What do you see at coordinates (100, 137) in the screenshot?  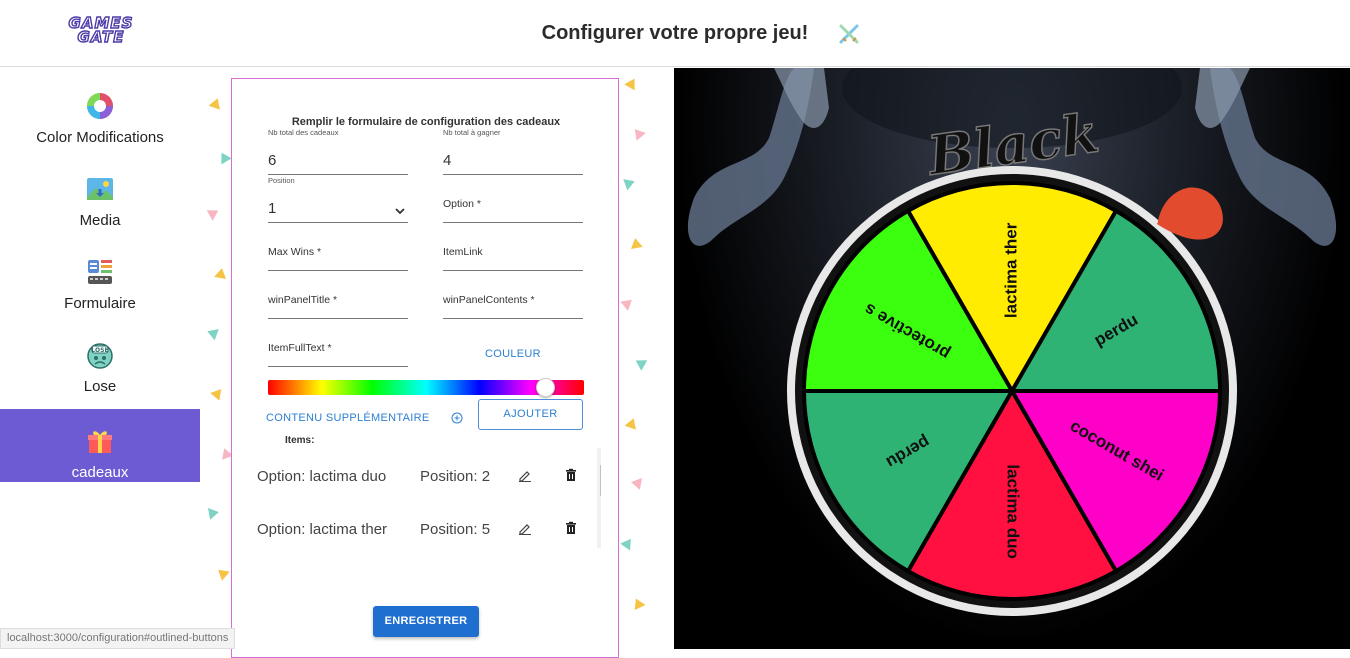 I see `sidebar-item-label: Color Modifications` at bounding box center [100, 137].